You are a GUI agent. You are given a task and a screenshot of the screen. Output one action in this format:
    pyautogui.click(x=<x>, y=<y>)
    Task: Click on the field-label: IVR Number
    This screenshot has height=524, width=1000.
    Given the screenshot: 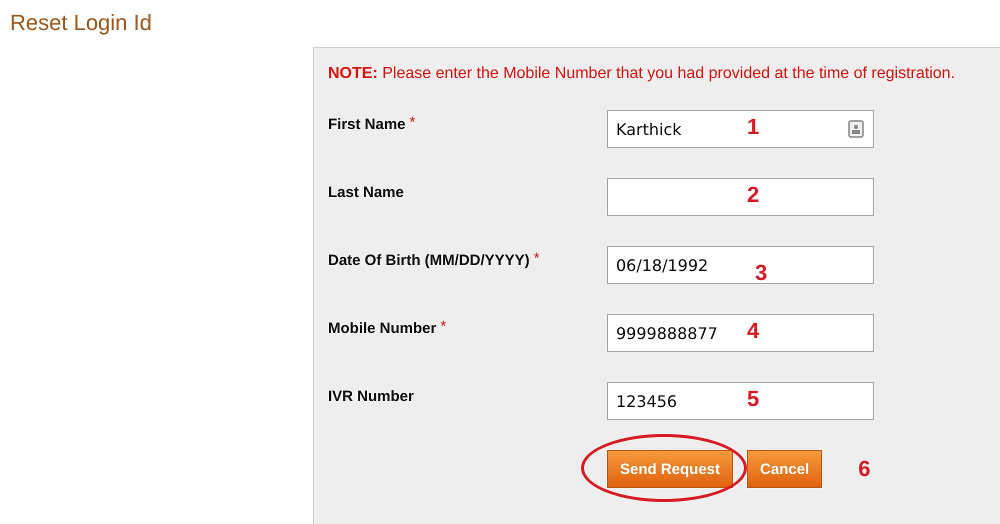 What is the action you would take?
    pyautogui.click(x=371, y=396)
    